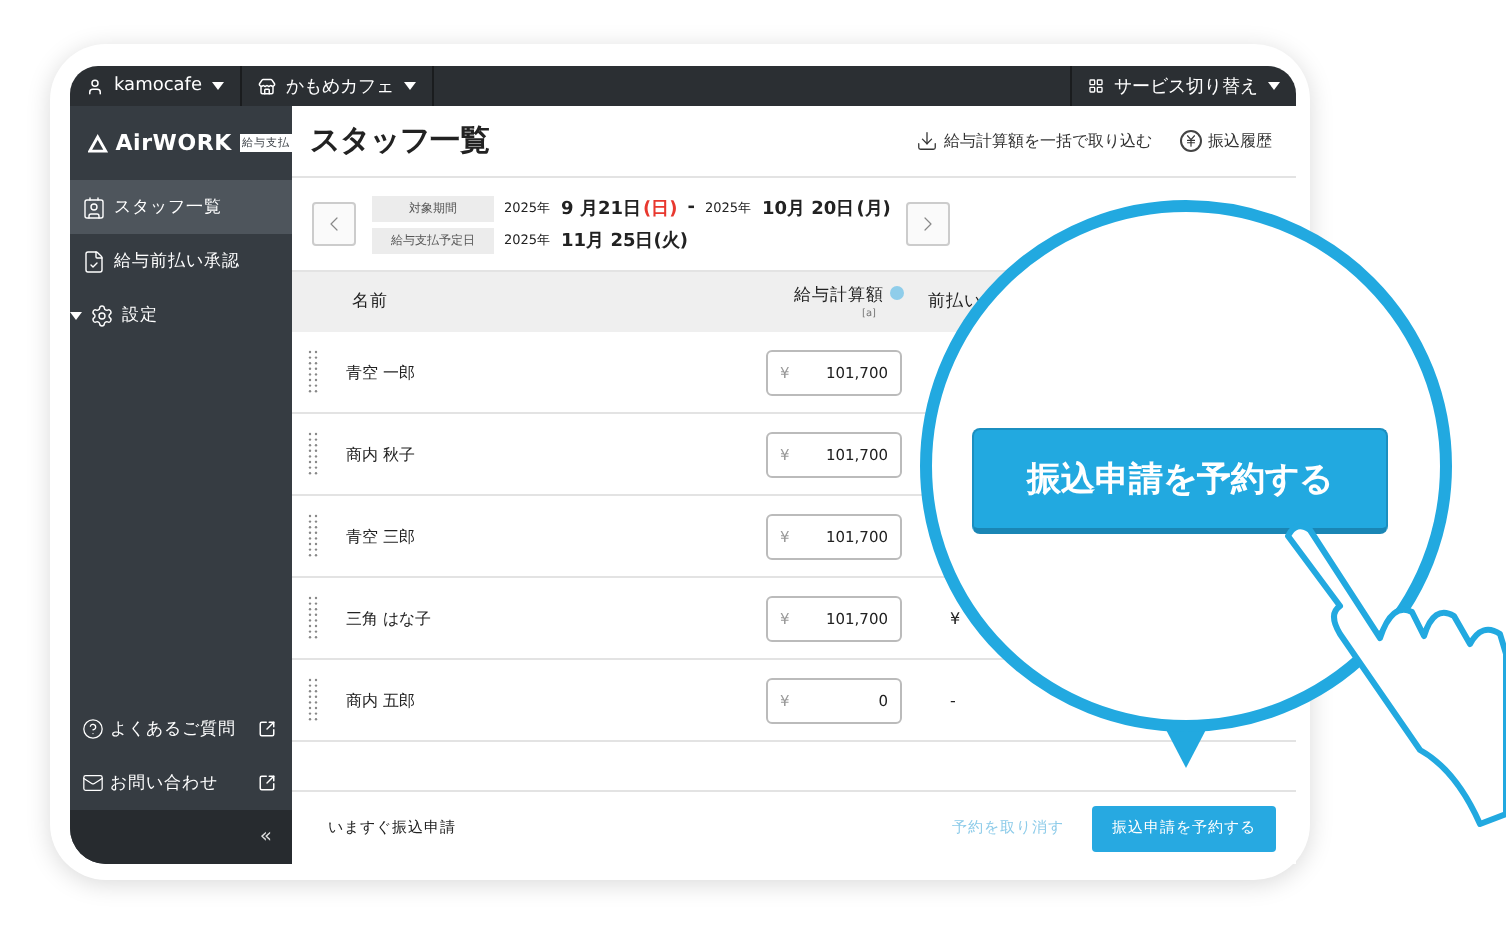 The height and width of the screenshot is (928, 1506). Describe the element at coordinates (873, 209) in the screenshot. I see `weekday-text: (月)` at that location.